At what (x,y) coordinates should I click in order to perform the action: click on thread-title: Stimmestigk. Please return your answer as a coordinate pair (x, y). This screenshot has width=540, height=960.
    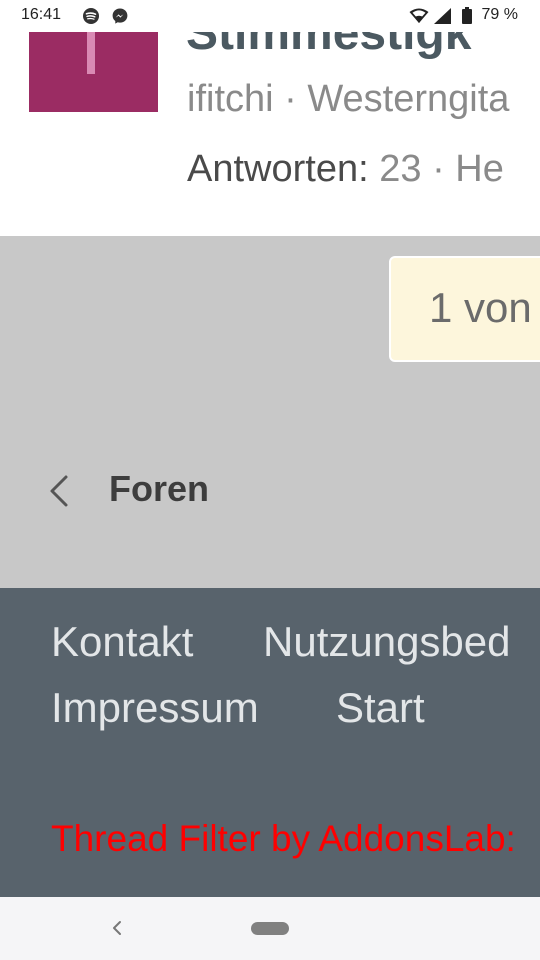
    Looking at the image, I should click on (328, 46).